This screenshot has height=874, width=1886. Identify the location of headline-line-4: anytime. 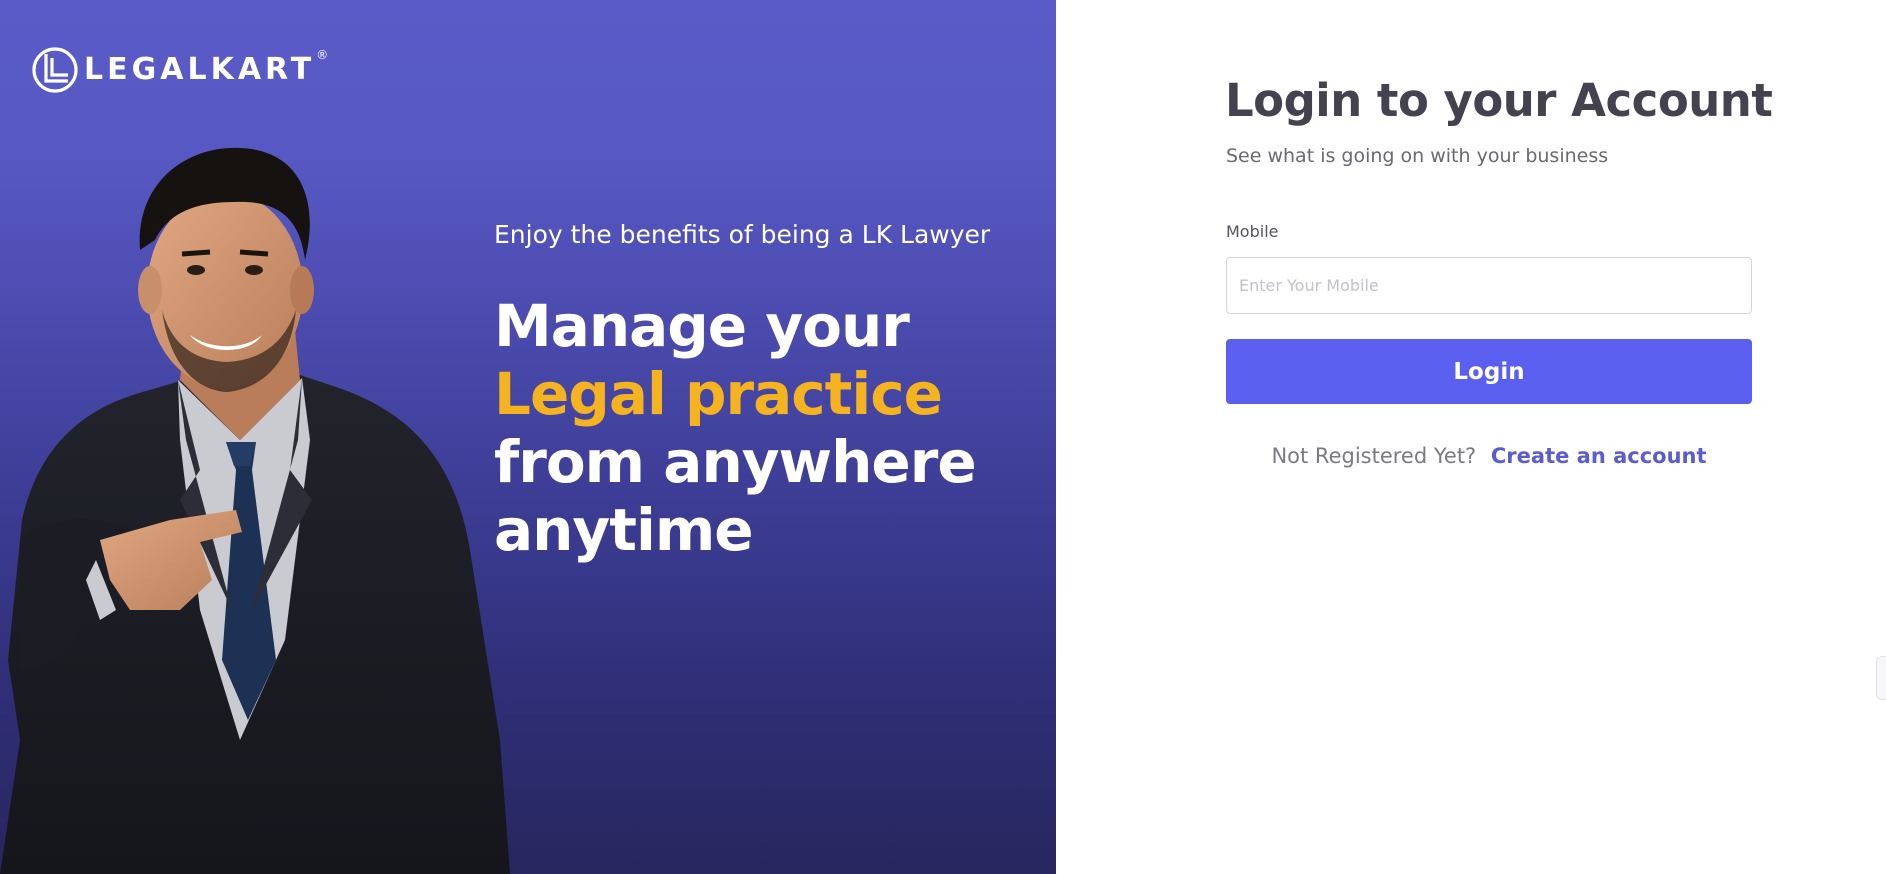
(624, 530).